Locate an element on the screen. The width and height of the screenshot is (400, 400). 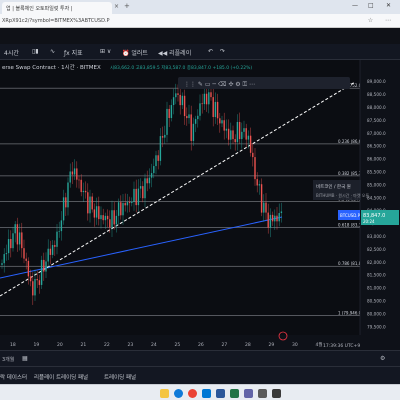
file-explorer-icon is located at coordinates (164, 393).